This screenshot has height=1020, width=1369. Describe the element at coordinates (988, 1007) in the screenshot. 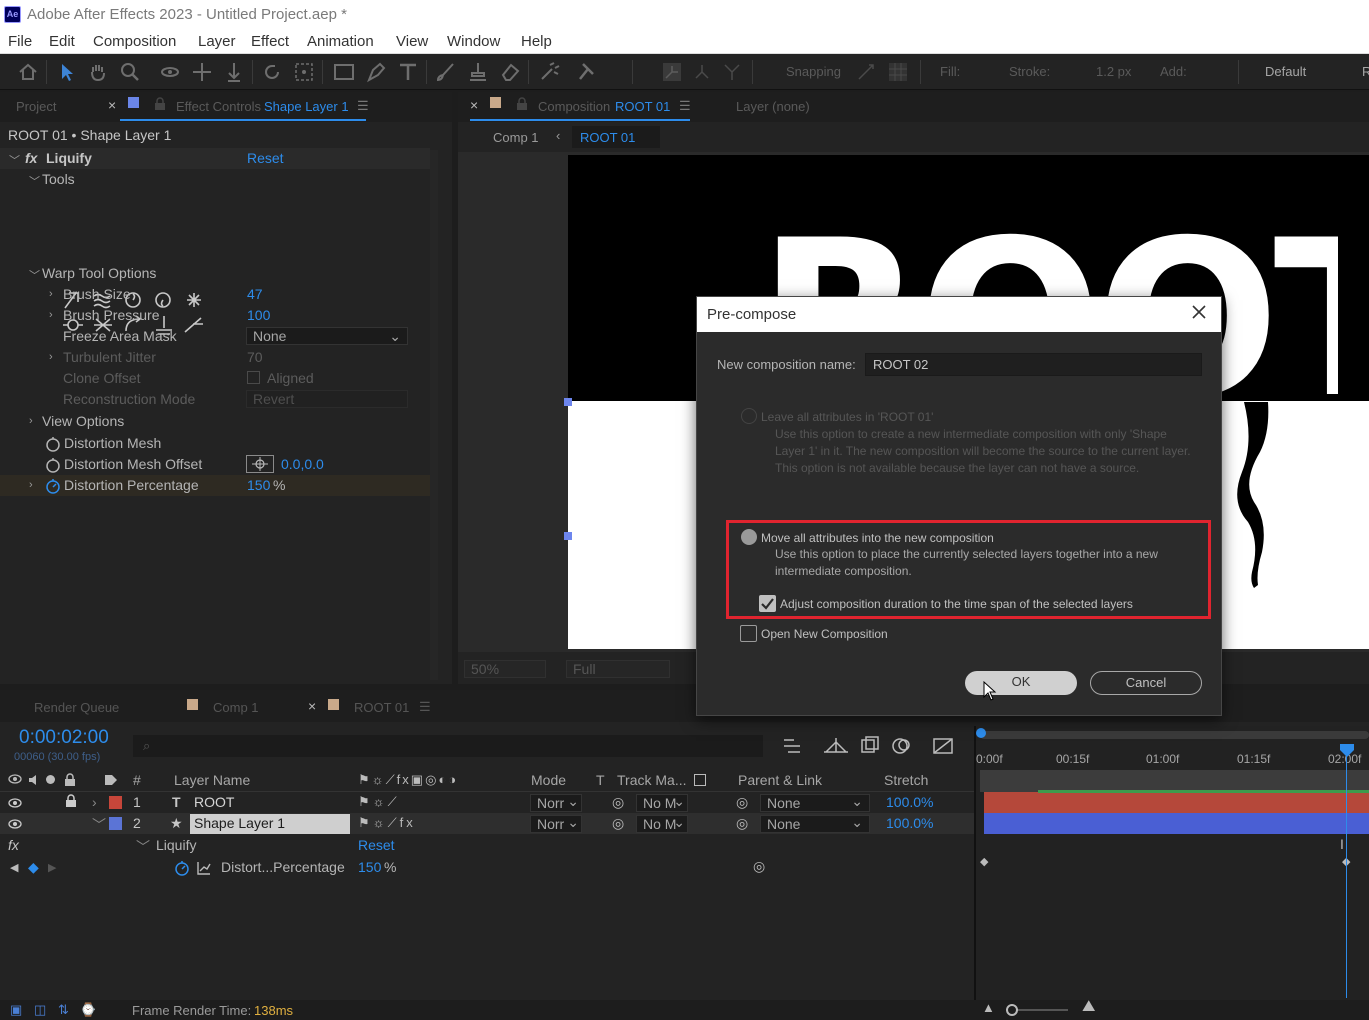

I see `zoom-out-icon: ▲` at that location.